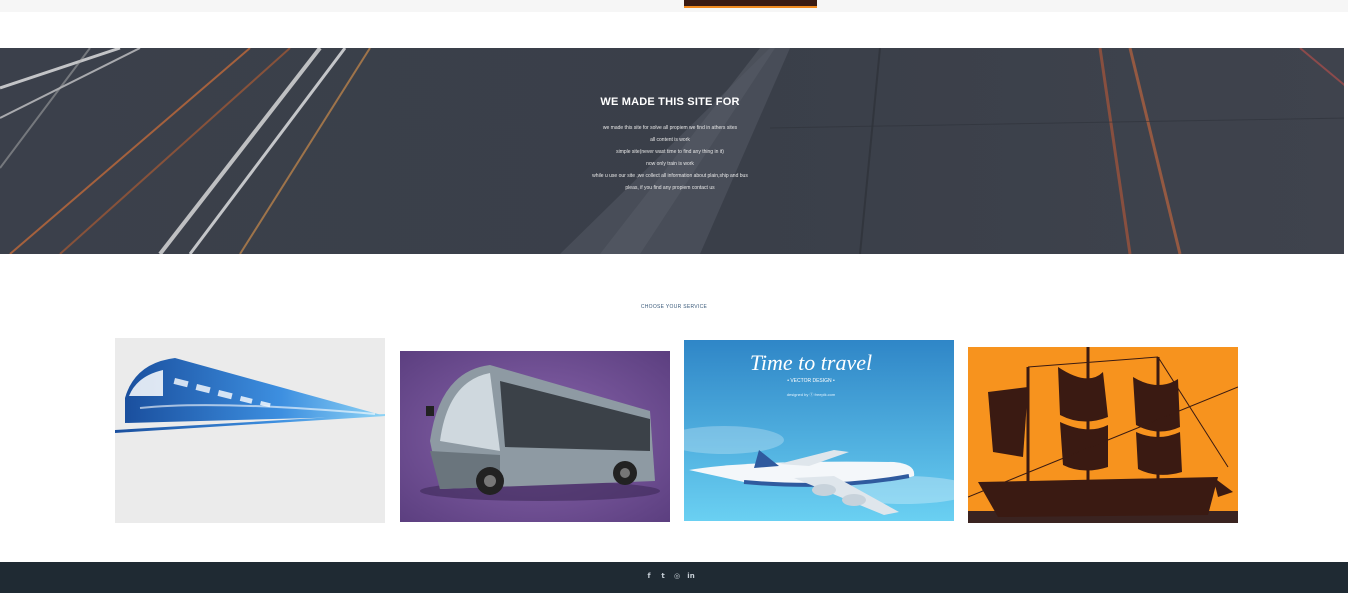 Image resolution: width=1348 pixels, height=593 pixels. What do you see at coordinates (674, 6) in the screenshot?
I see `top-strip` at bounding box center [674, 6].